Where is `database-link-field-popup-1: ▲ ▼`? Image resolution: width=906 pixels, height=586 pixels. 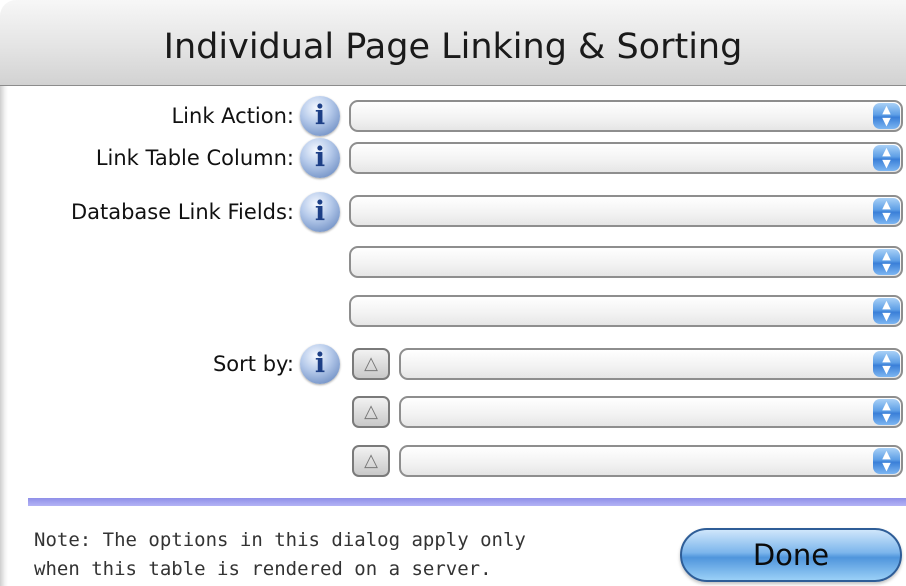
database-link-field-popup-1: ▲ ▼ is located at coordinates (626, 211).